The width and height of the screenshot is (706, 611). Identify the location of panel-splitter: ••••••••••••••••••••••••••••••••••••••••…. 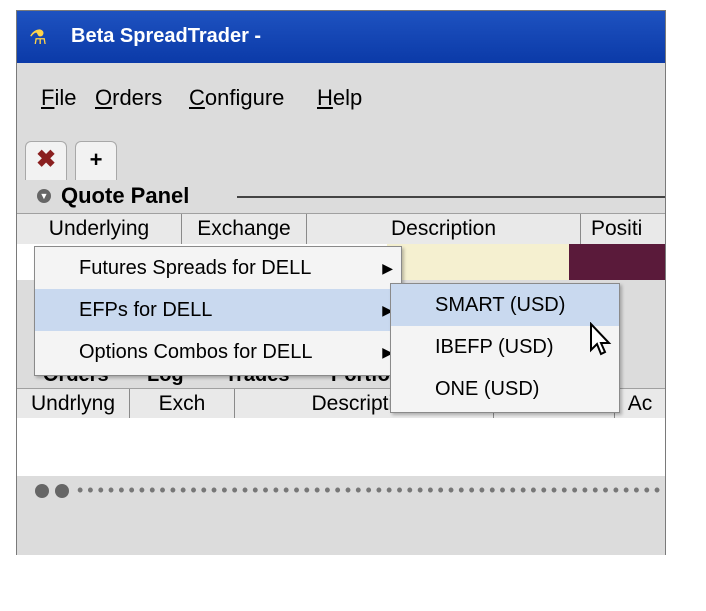
(341, 491).